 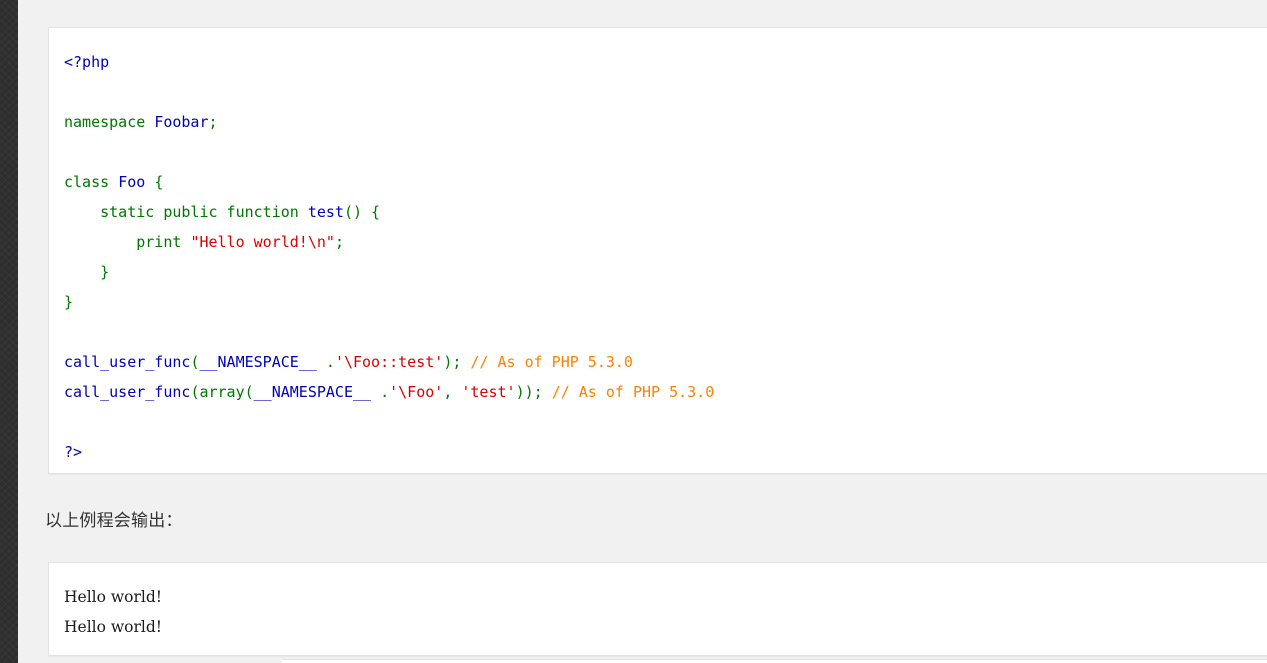 I want to click on code-token: ));, so click(x=533, y=392).